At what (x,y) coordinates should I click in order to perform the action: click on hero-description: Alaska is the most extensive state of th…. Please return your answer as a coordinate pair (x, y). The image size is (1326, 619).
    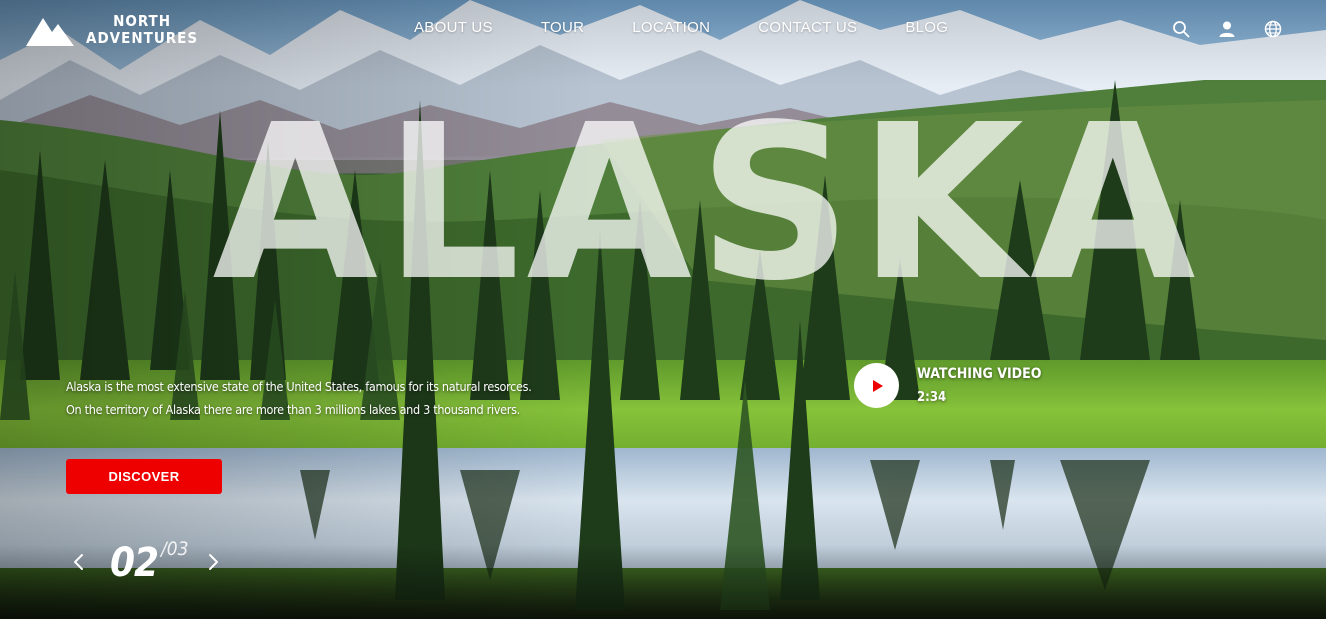
    Looking at the image, I should click on (299, 398).